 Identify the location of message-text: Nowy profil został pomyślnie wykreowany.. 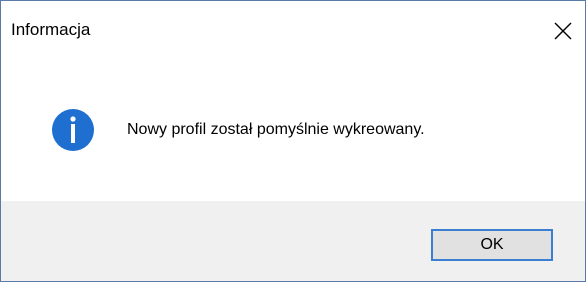
(276, 129).